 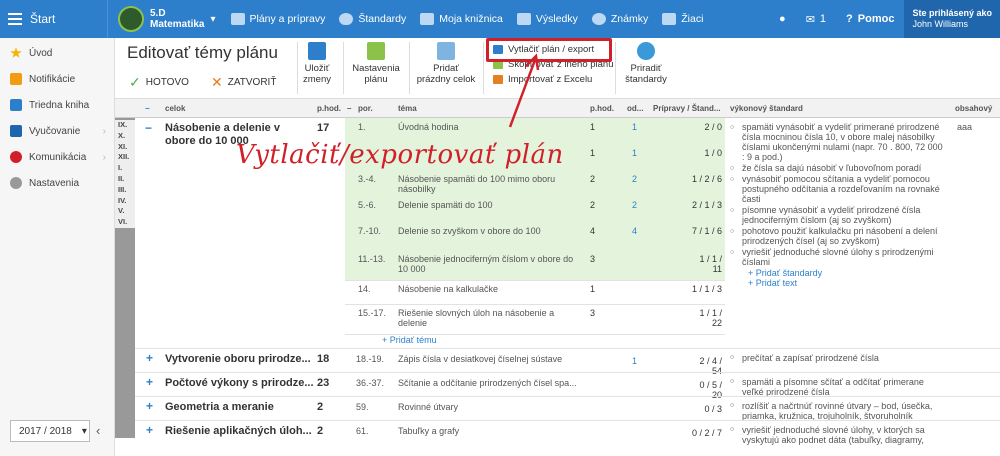 I want to click on topic-hours: 3, so click(x=593, y=259).